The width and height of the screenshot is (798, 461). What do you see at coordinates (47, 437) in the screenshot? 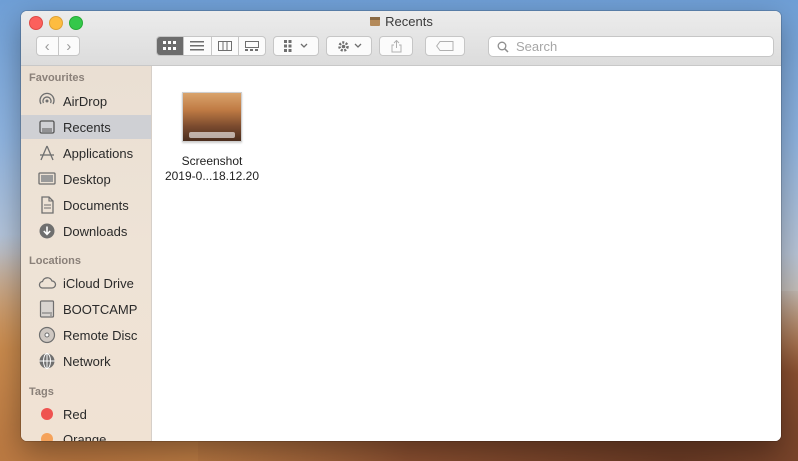
I see `orange-tag-dot-icon` at bounding box center [47, 437].